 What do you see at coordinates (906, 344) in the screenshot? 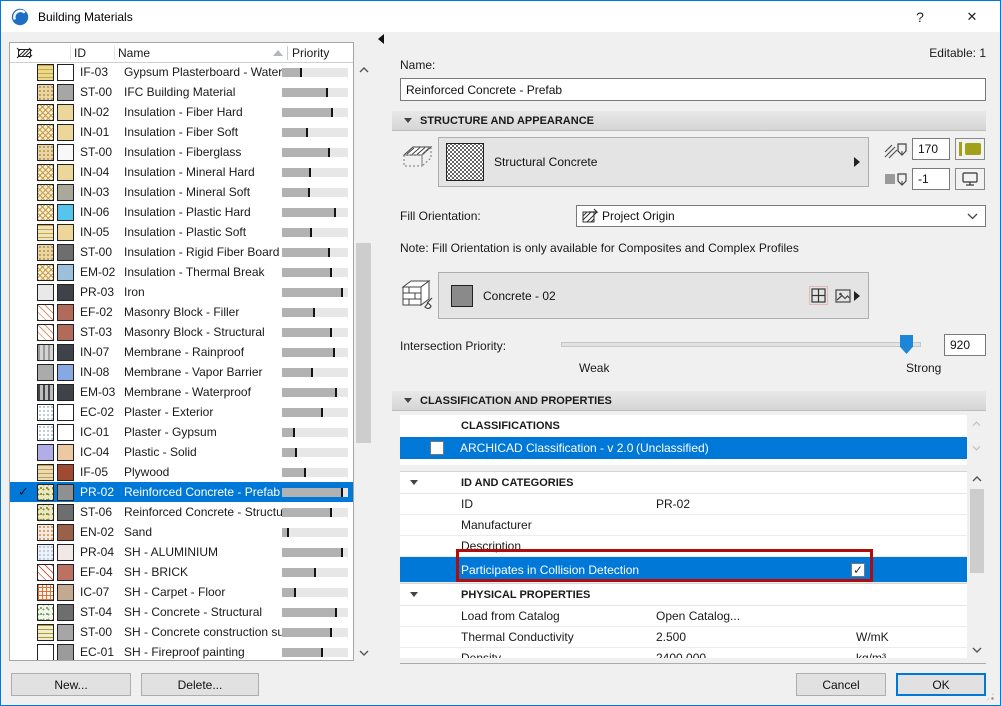
I see `priority-slider-handle` at bounding box center [906, 344].